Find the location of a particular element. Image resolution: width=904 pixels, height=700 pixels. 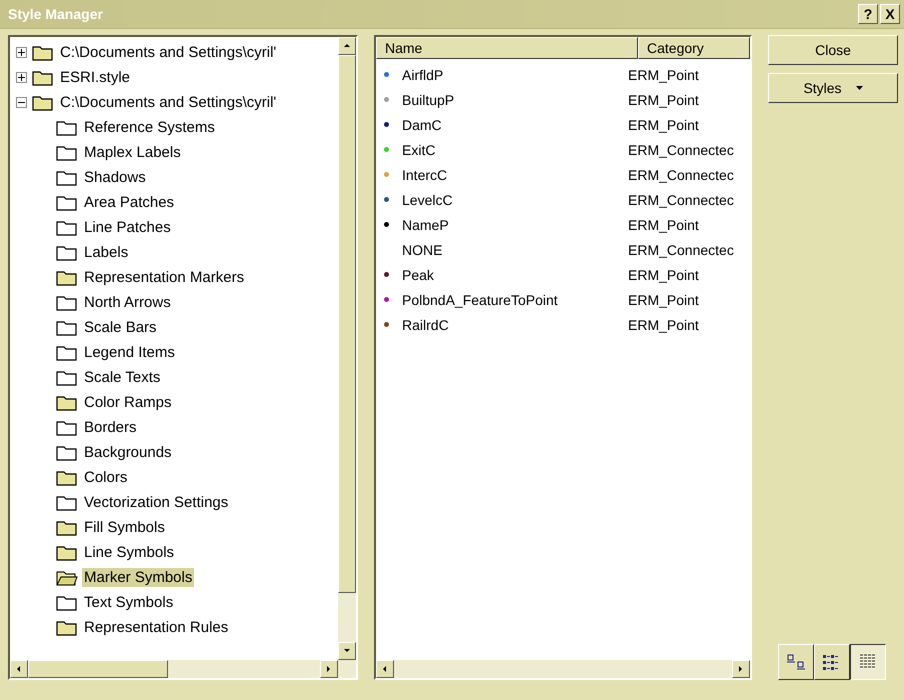

scroll-thumb is located at coordinates (98, 669).